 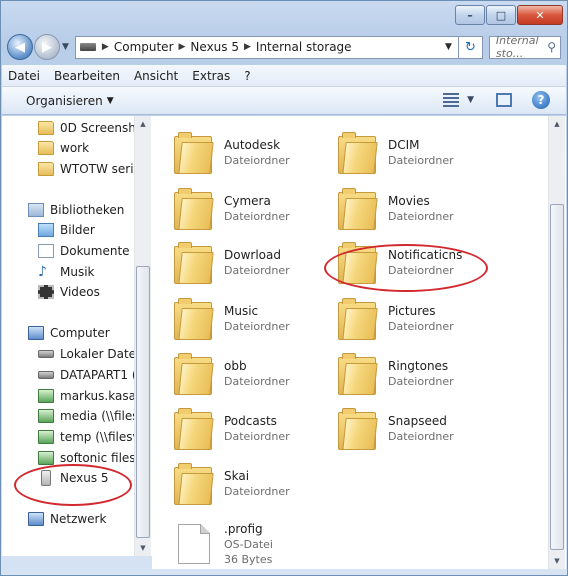 What do you see at coordinates (470, 15) in the screenshot?
I see `minimize-button: –` at bounding box center [470, 15].